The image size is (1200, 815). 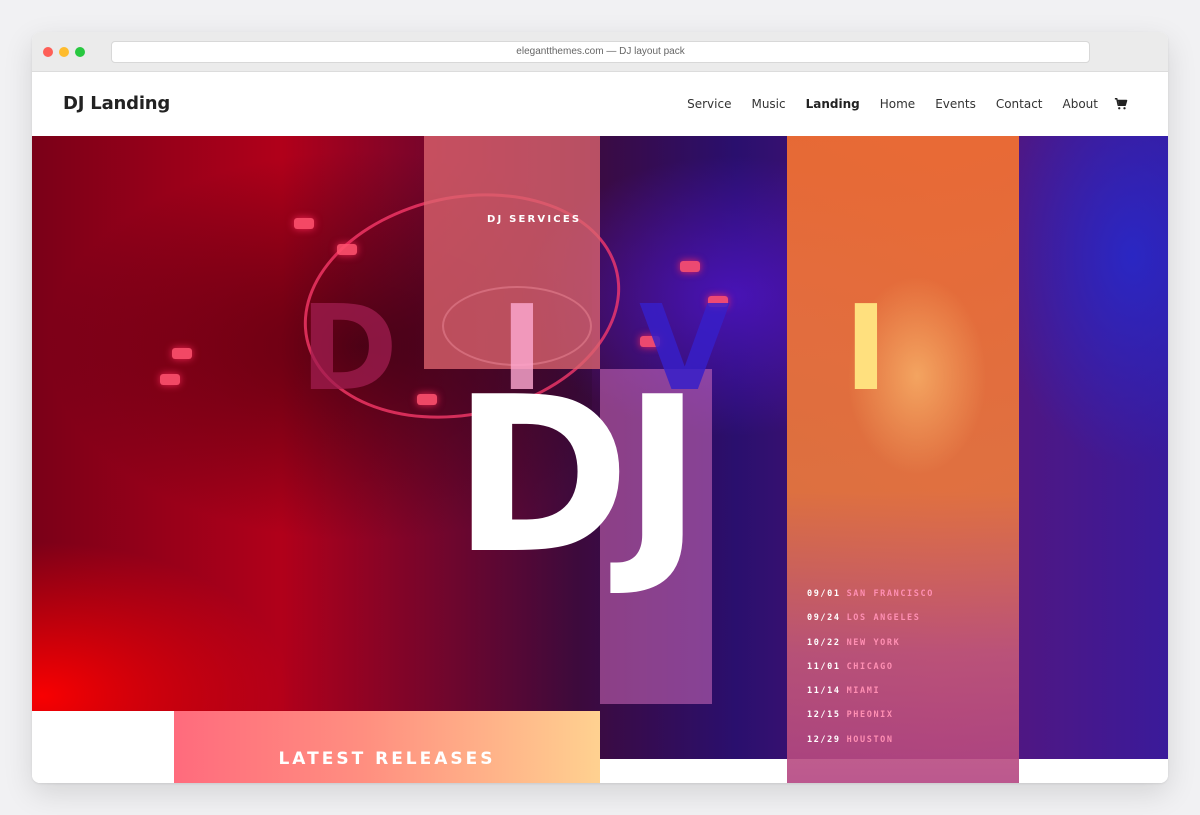 I want to click on nav-item-service: Service, so click(x=709, y=104).